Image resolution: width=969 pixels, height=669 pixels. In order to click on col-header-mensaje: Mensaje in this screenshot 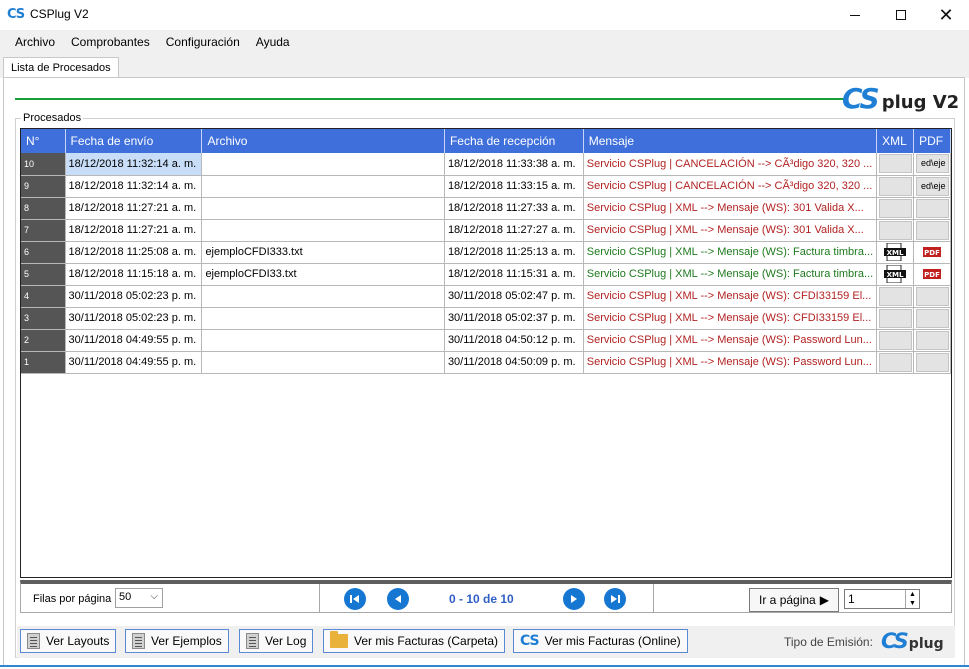, I will do `click(730, 141)`.